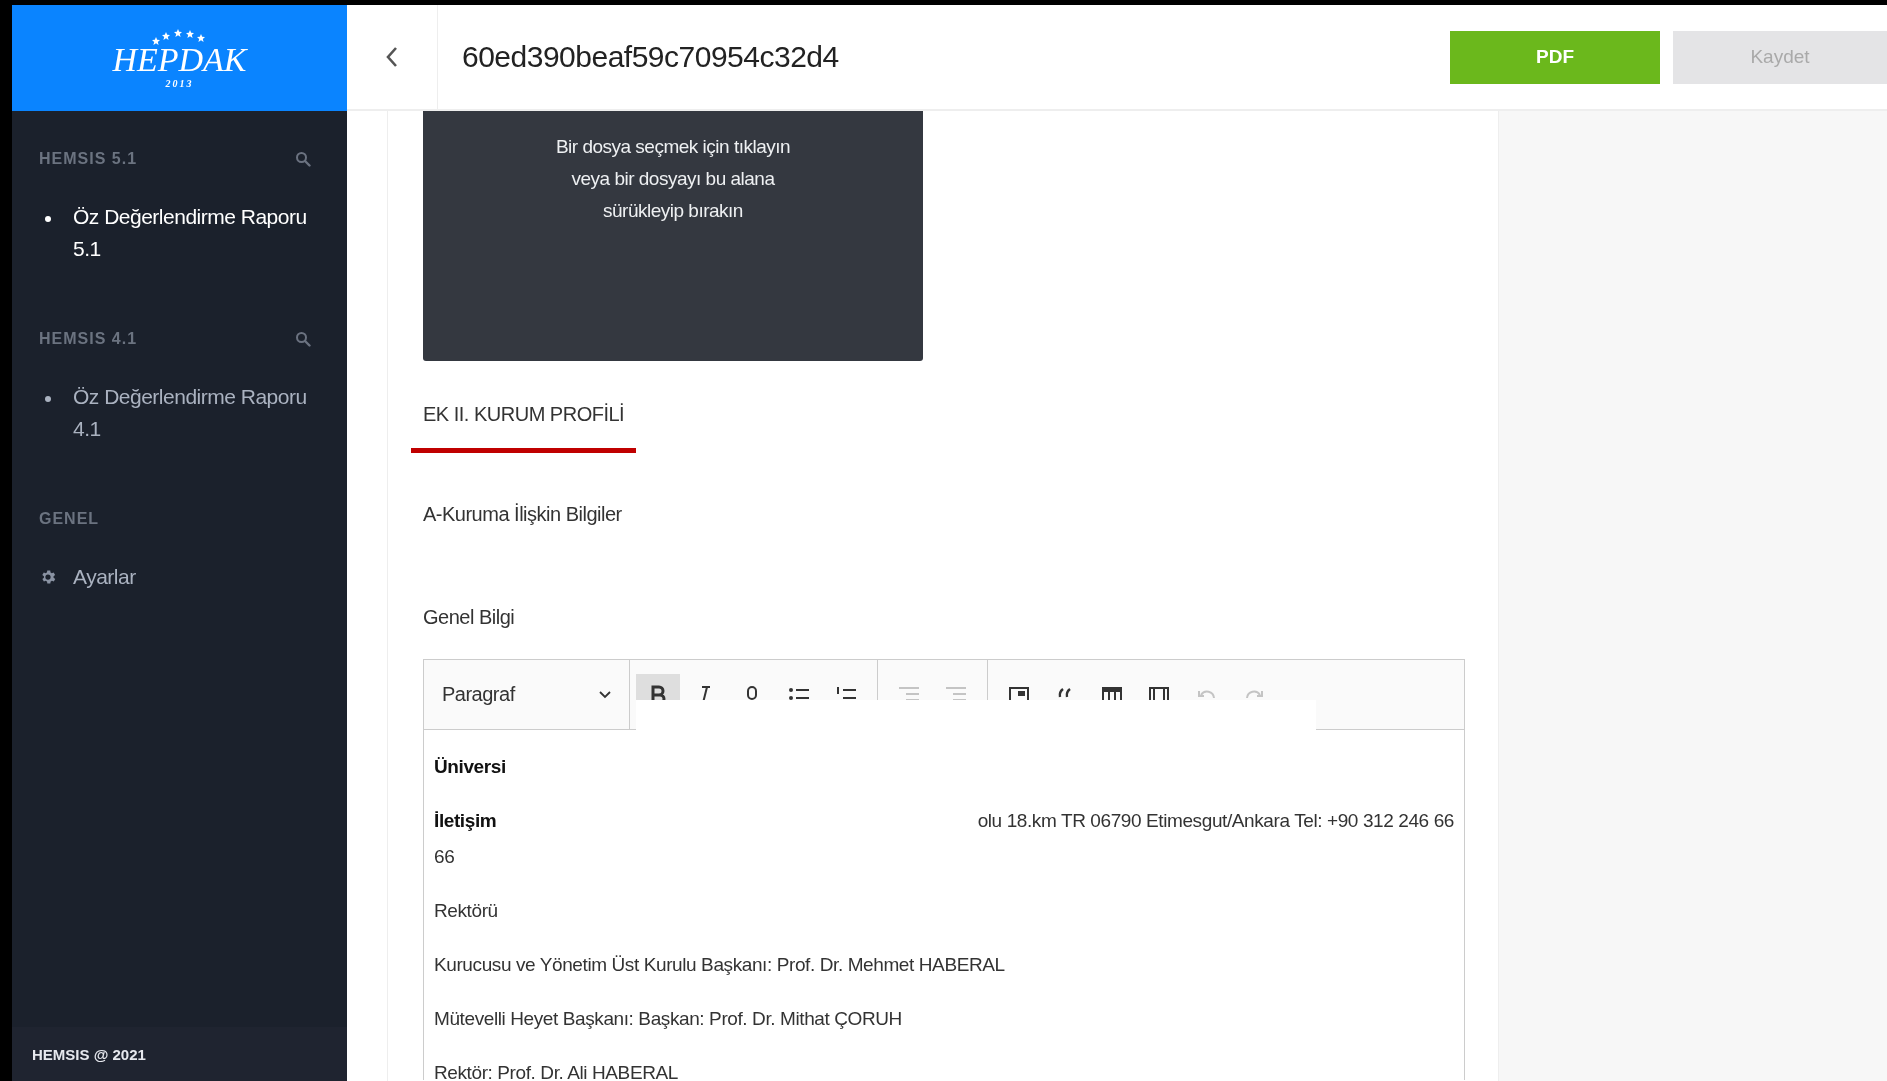  What do you see at coordinates (523, 514) in the screenshot?
I see `subsection-title: A-Kuruma İlişkin Bilgiler` at bounding box center [523, 514].